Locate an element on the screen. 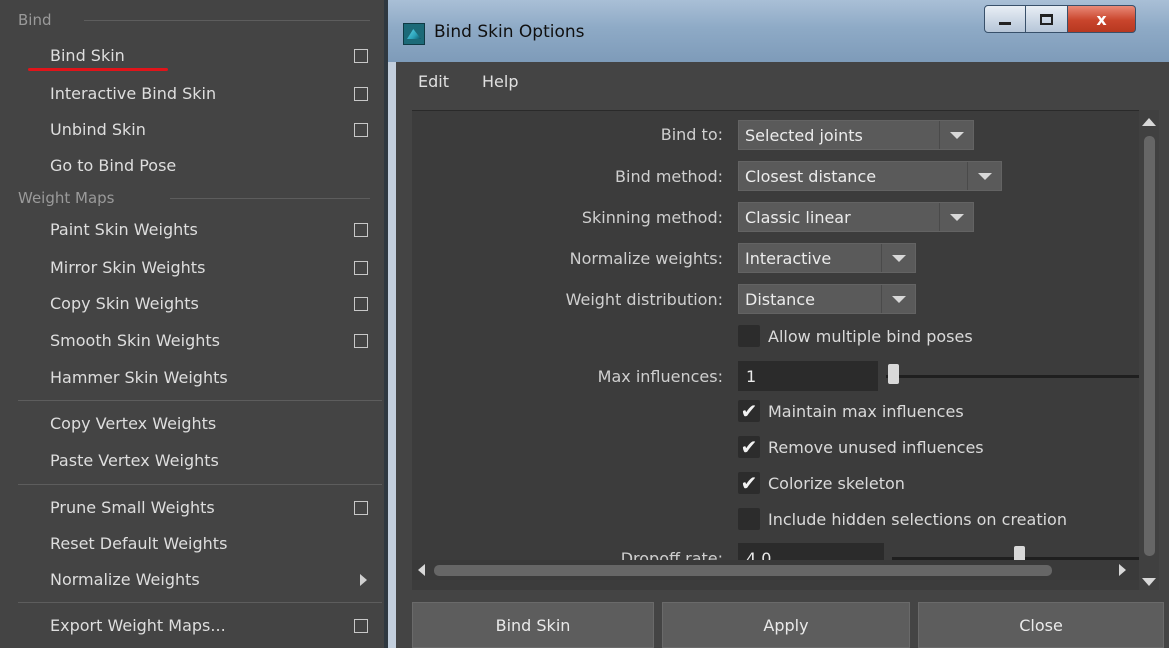 This screenshot has height=648, width=1169. minimize-button is located at coordinates (1005, 19).